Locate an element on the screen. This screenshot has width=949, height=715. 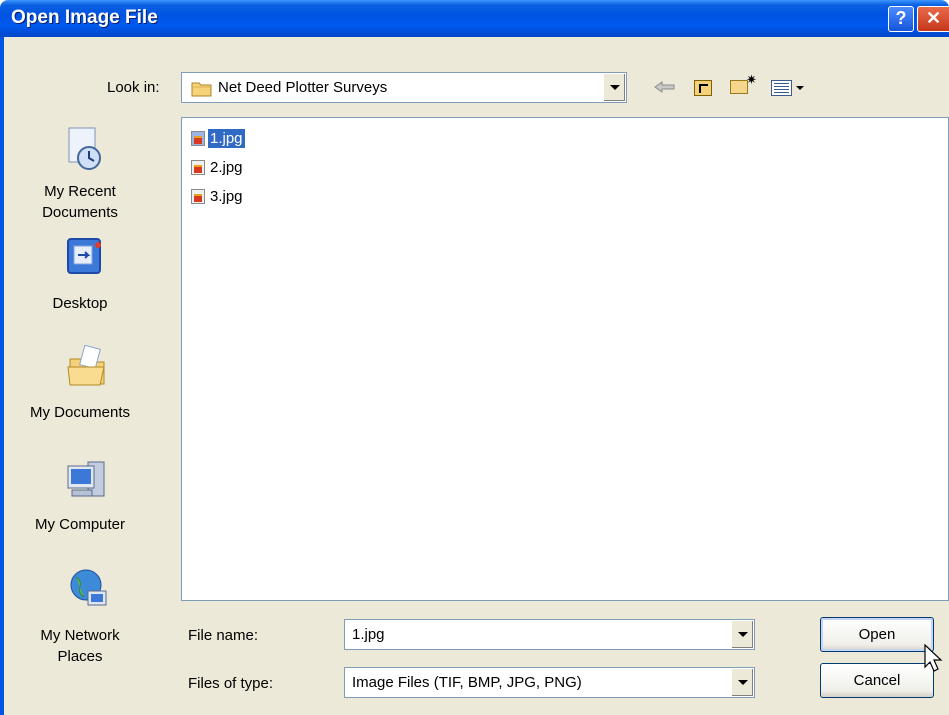
my-documents-icon is located at coordinates (86, 365).